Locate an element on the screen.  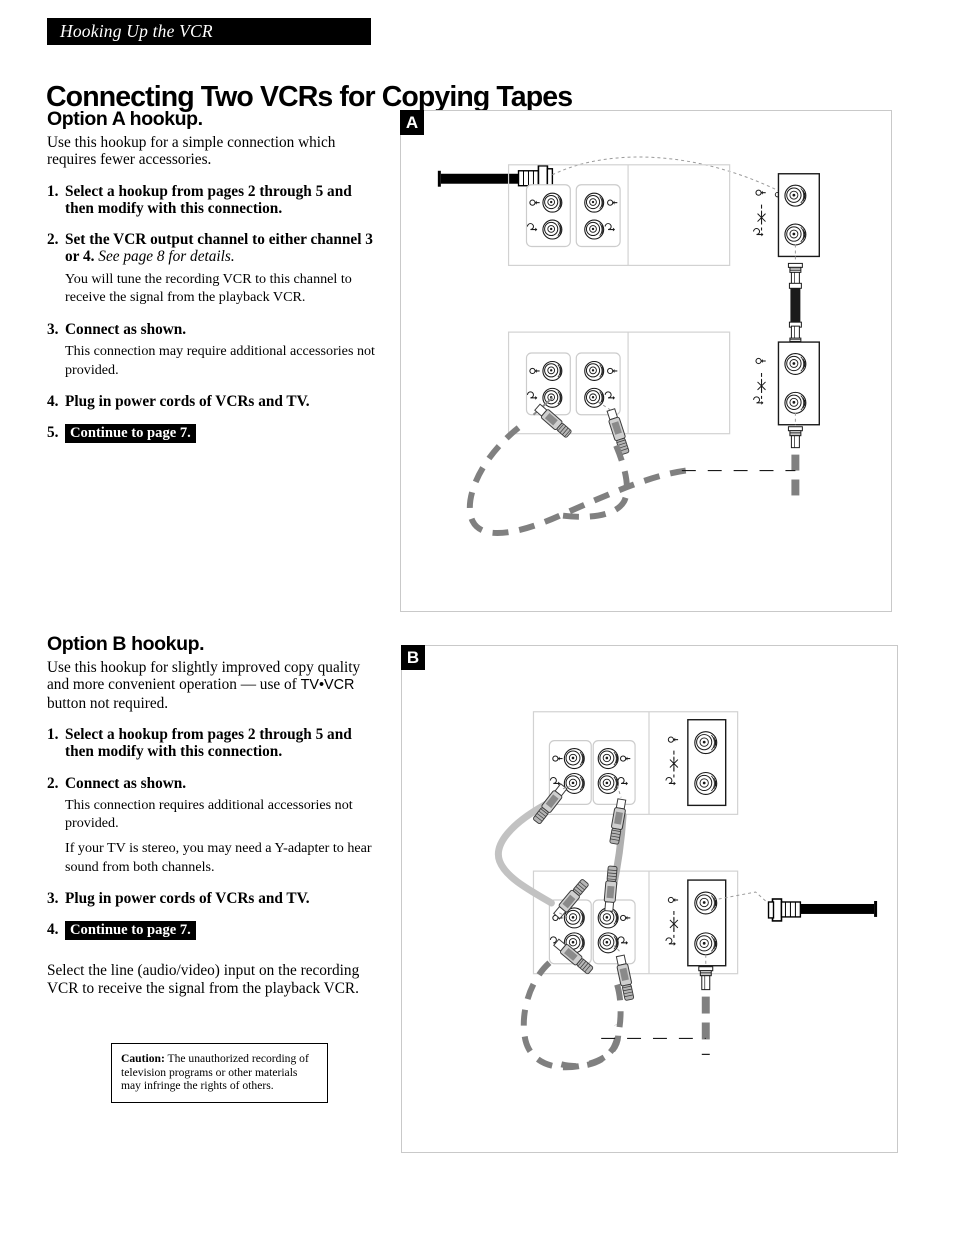
vcr-upper-rear-panel-b is located at coordinates (635, 763).